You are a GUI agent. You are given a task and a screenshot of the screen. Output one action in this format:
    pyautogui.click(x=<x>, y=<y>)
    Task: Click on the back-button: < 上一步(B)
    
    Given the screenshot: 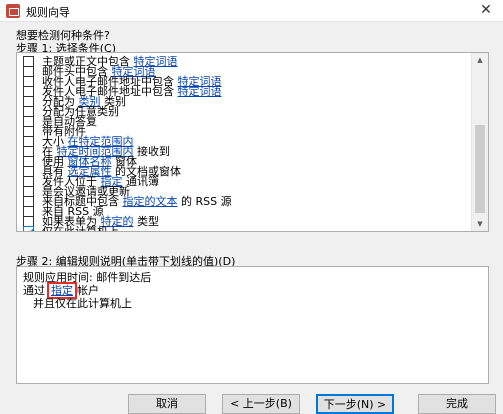 What is the action you would take?
    pyautogui.click(x=261, y=404)
    